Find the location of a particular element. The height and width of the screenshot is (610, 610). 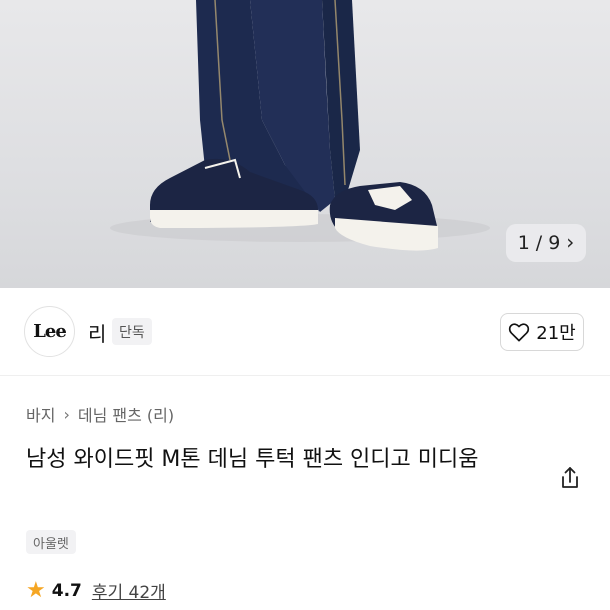

like-count: 21만 is located at coordinates (556, 333).